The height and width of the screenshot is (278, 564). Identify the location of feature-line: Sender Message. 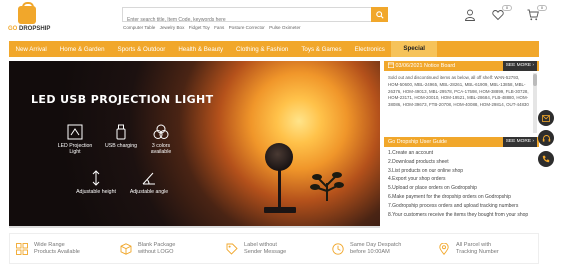
(265, 252).